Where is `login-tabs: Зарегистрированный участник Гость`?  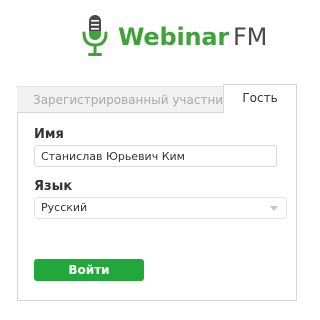
login-tabs: Зарегистрированный участник Гость is located at coordinates (157, 98).